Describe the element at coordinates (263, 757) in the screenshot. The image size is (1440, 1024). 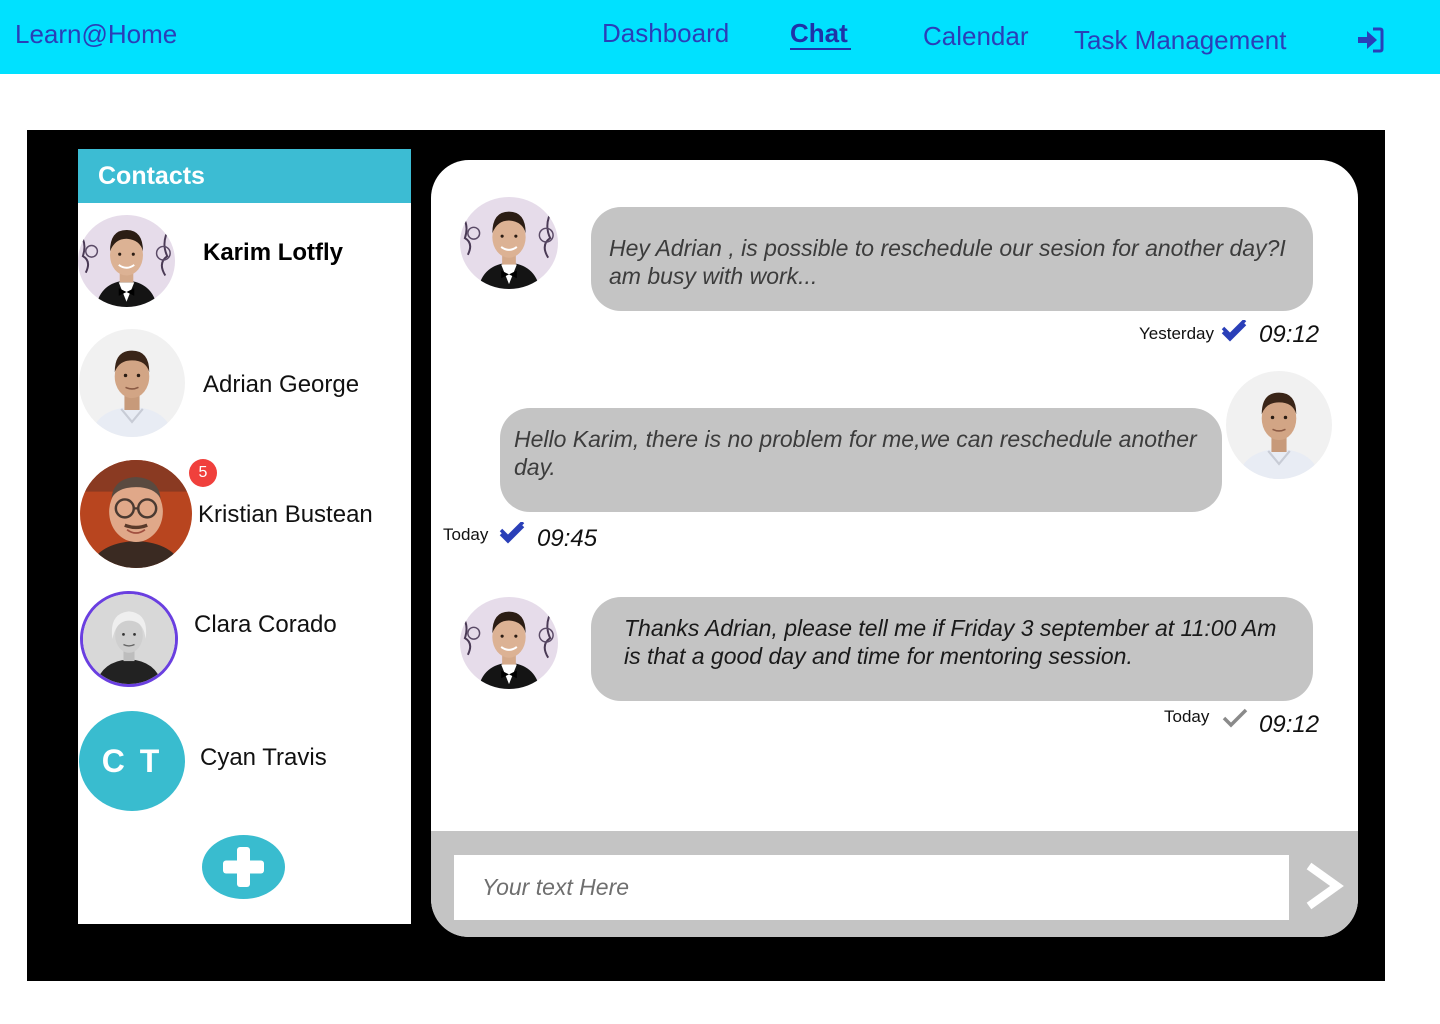
I see `contact-name: Cyan Travis` at that location.